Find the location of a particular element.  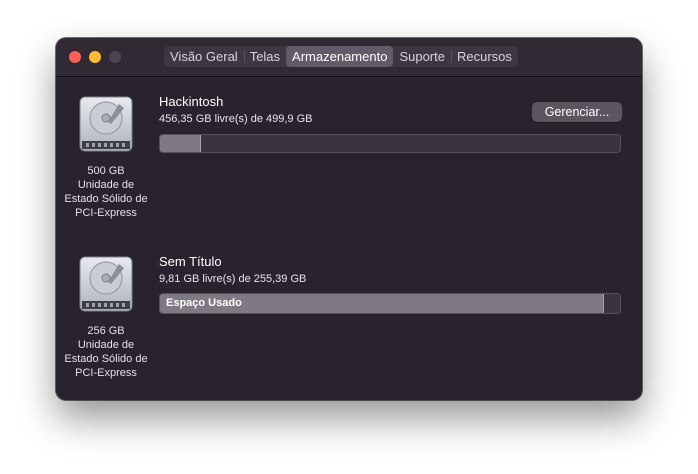

storage-usage-bar is located at coordinates (390, 143).